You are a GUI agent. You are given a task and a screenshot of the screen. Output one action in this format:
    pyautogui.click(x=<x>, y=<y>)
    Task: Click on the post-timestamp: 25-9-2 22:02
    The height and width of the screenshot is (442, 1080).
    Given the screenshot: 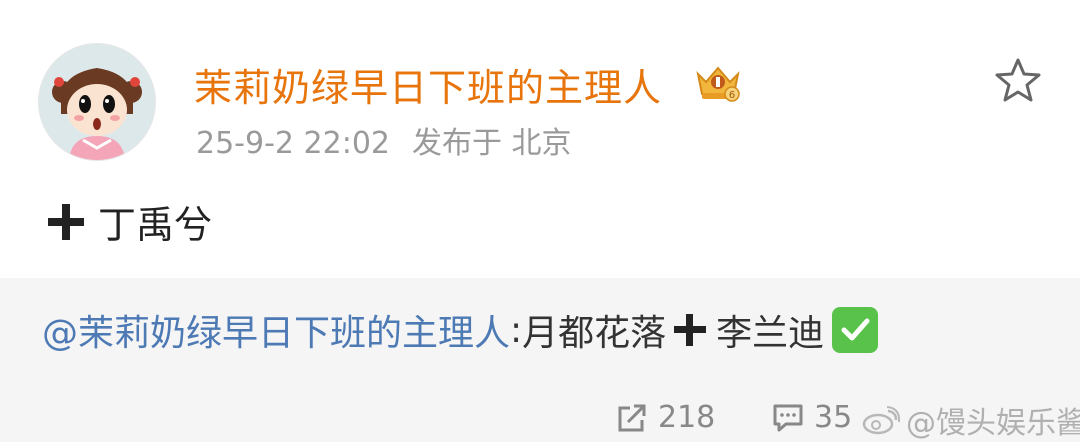 What is the action you would take?
    pyautogui.click(x=293, y=143)
    